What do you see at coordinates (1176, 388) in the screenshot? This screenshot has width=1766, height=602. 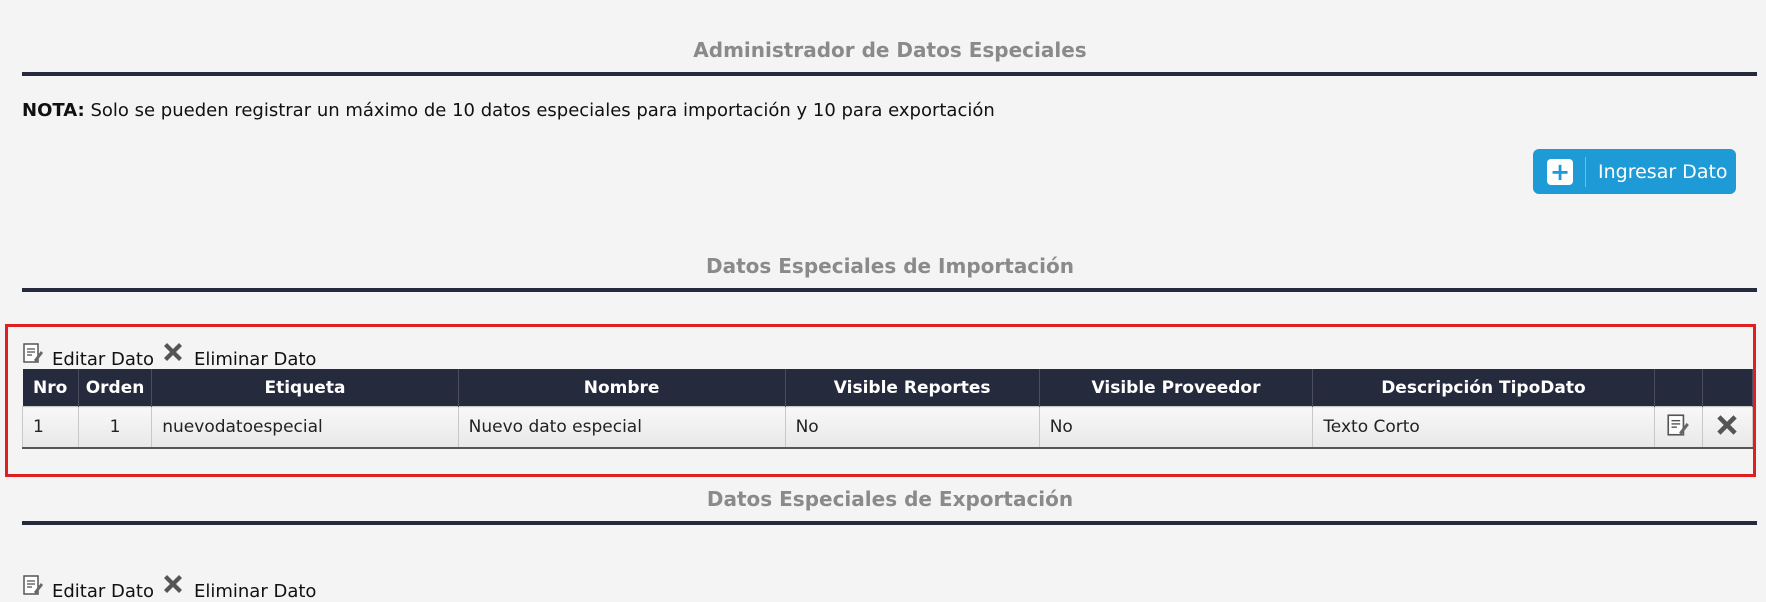 I see `col-visible-proveedor: Visible Proveedor` at bounding box center [1176, 388].